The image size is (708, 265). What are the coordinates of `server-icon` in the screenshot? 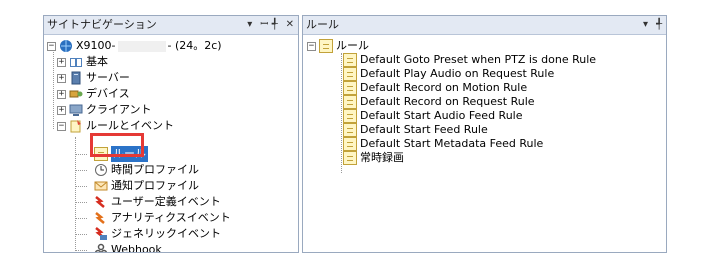 It's located at (76, 78).